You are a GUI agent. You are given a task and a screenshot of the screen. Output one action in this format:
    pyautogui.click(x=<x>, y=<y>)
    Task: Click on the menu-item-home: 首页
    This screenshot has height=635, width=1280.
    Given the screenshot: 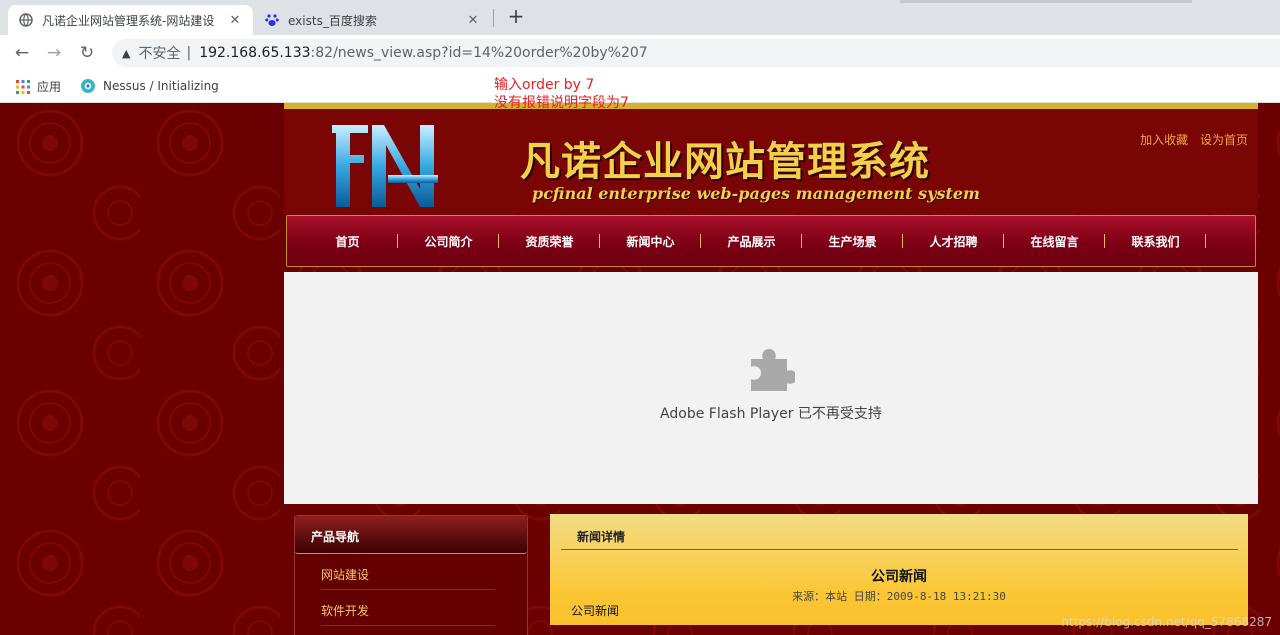 What is the action you would take?
    pyautogui.click(x=347, y=241)
    